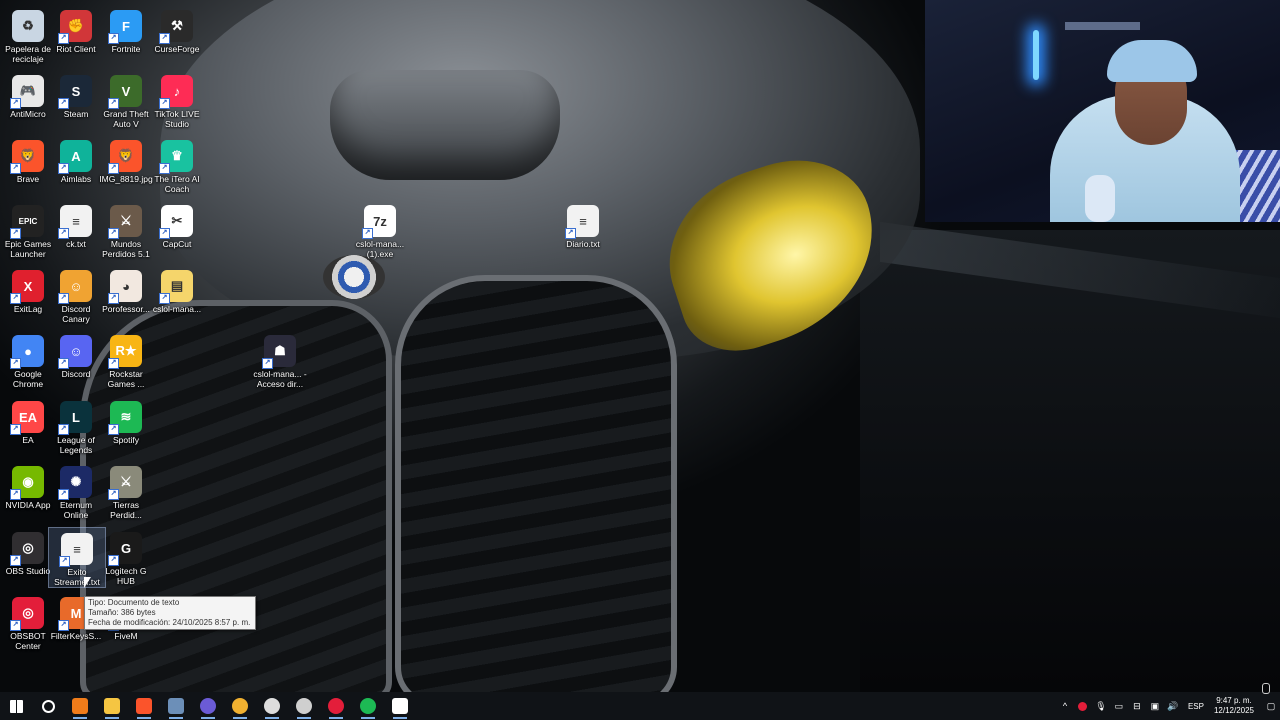 This screenshot has width=1280, height=720. Describe the element at coordinates (272, 706) in the screenshot. I see `taskbar-app-settings-gear` at that location.